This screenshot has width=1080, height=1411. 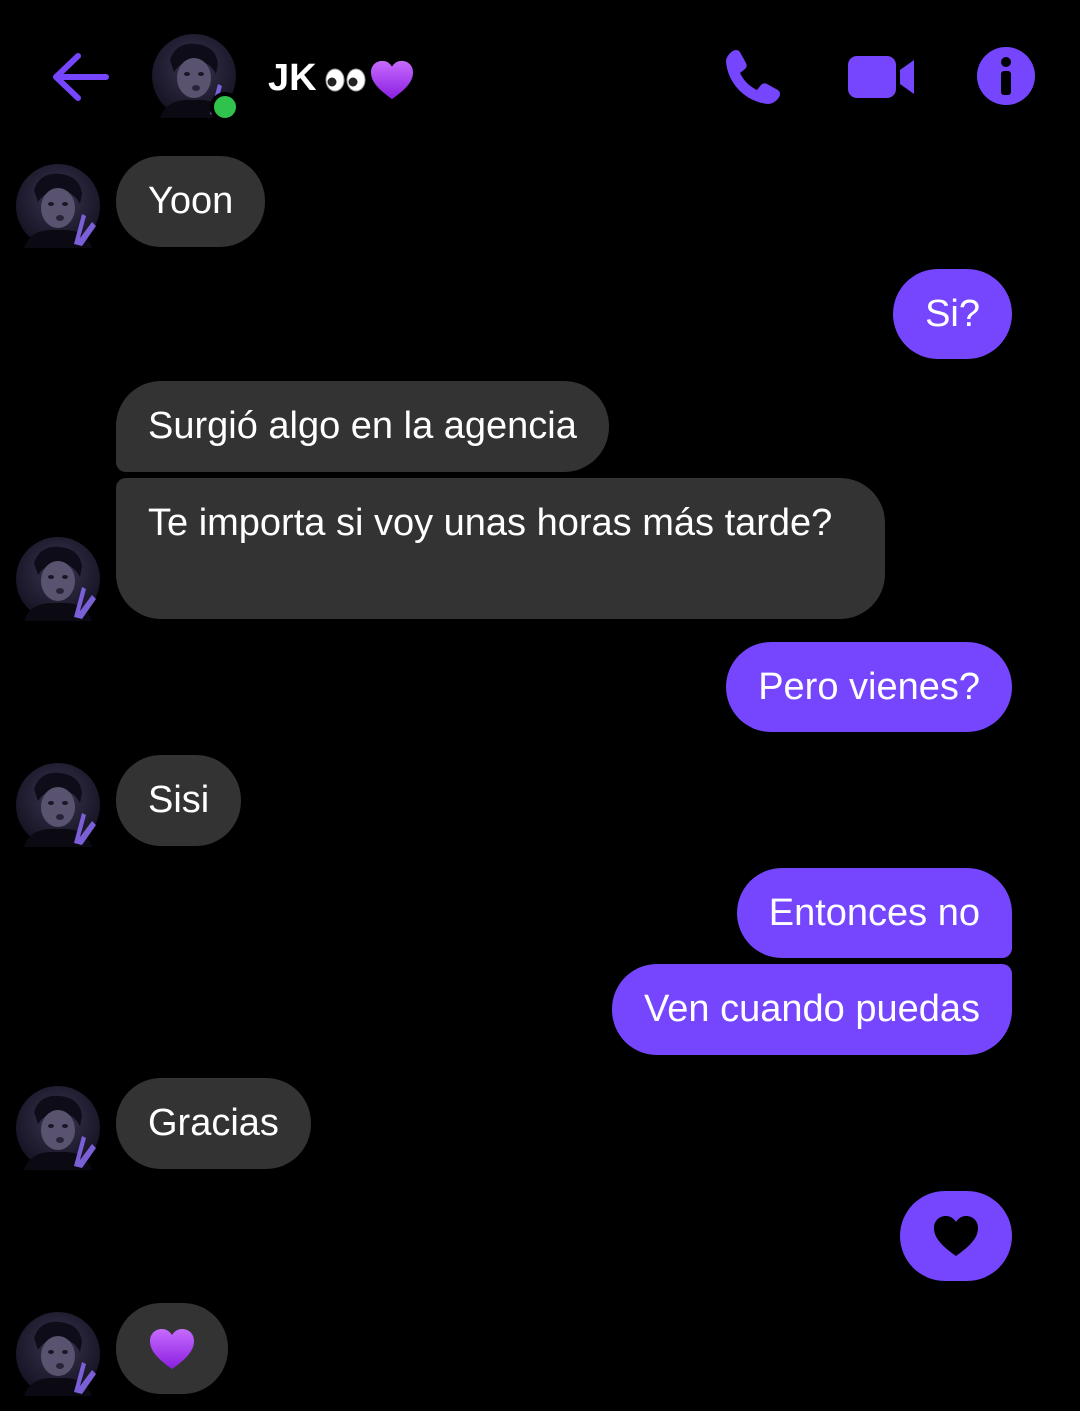 What do you see at coordinates (225, 107) in the screenshot?
I see `online-status-dot` at bounding box center [225, 107].